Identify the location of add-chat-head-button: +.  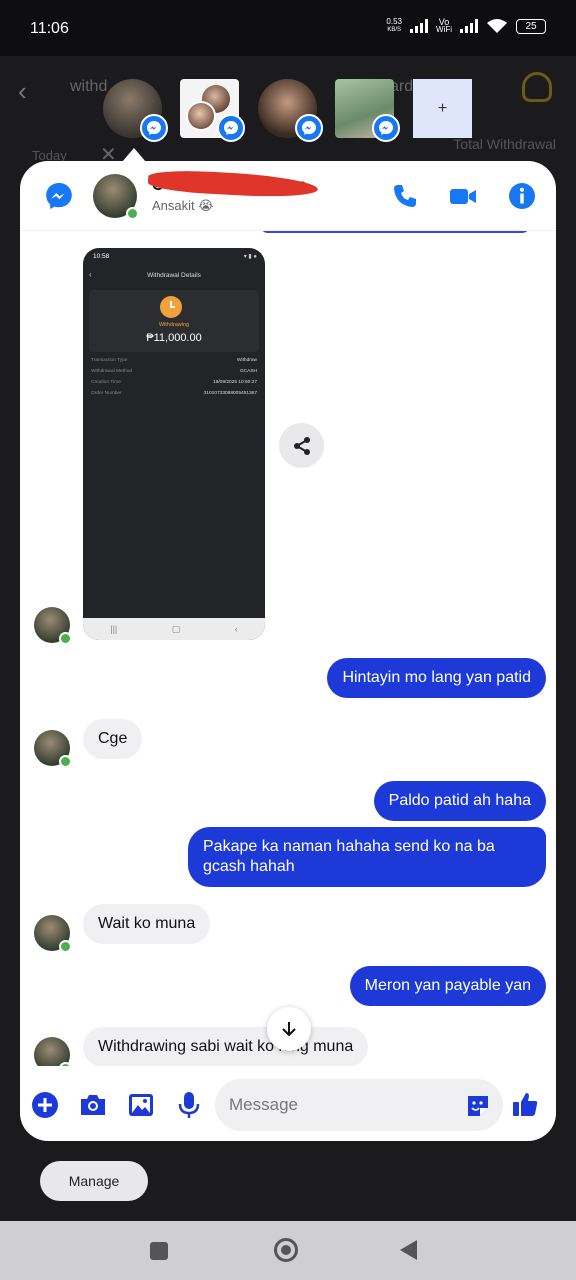
(442, 108).